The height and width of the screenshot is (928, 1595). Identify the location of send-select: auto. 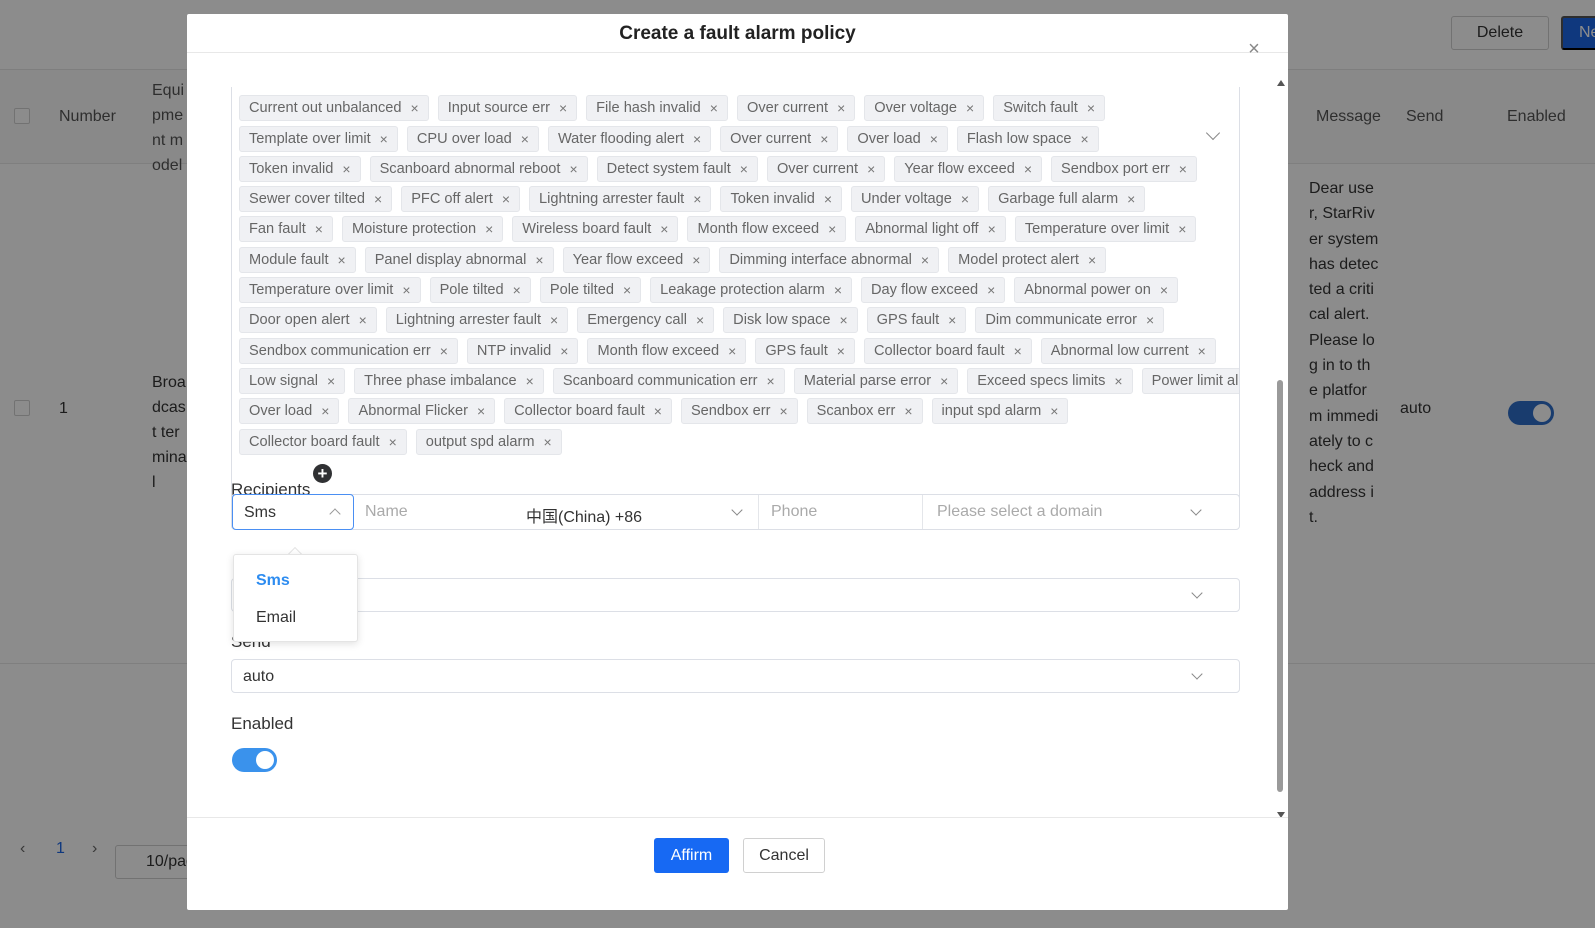
(735, 676).